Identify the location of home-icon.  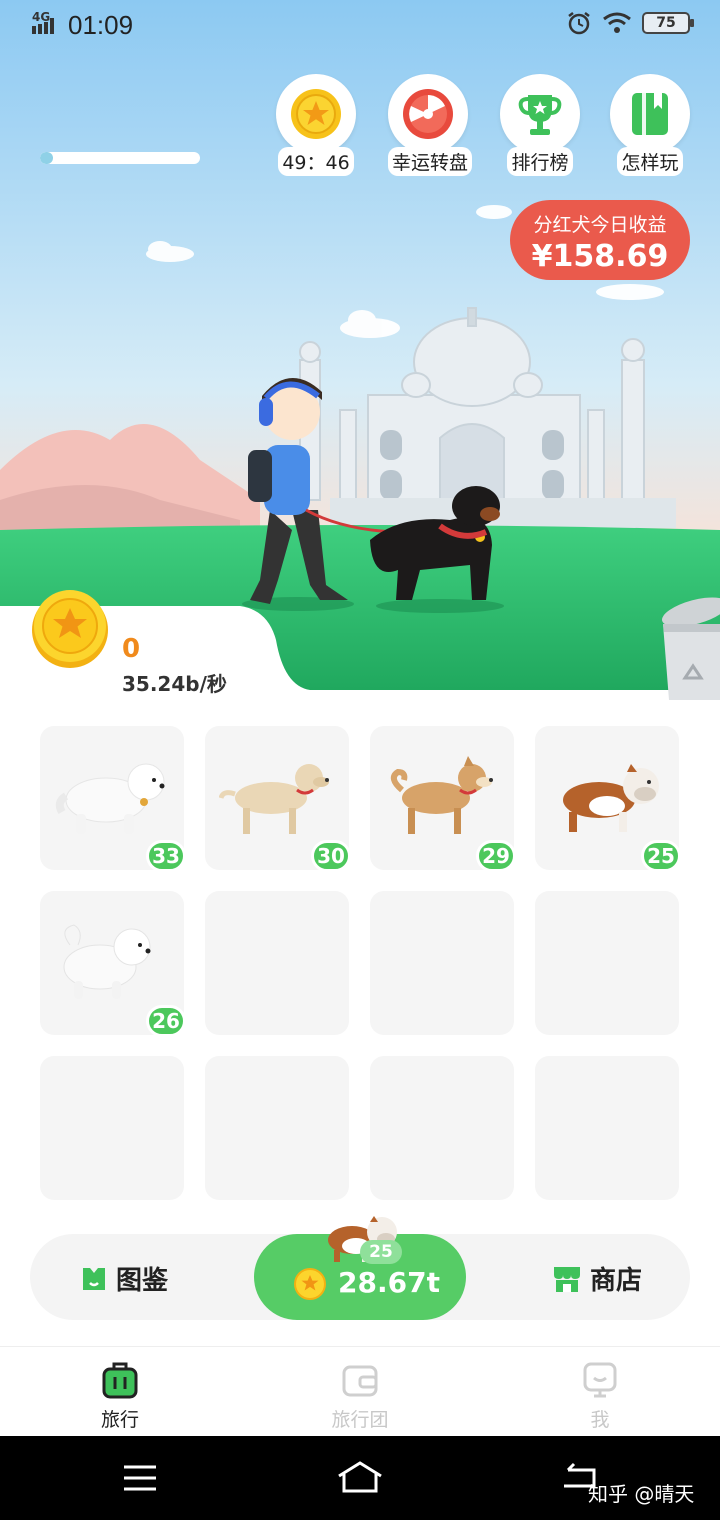
(360, 1477).